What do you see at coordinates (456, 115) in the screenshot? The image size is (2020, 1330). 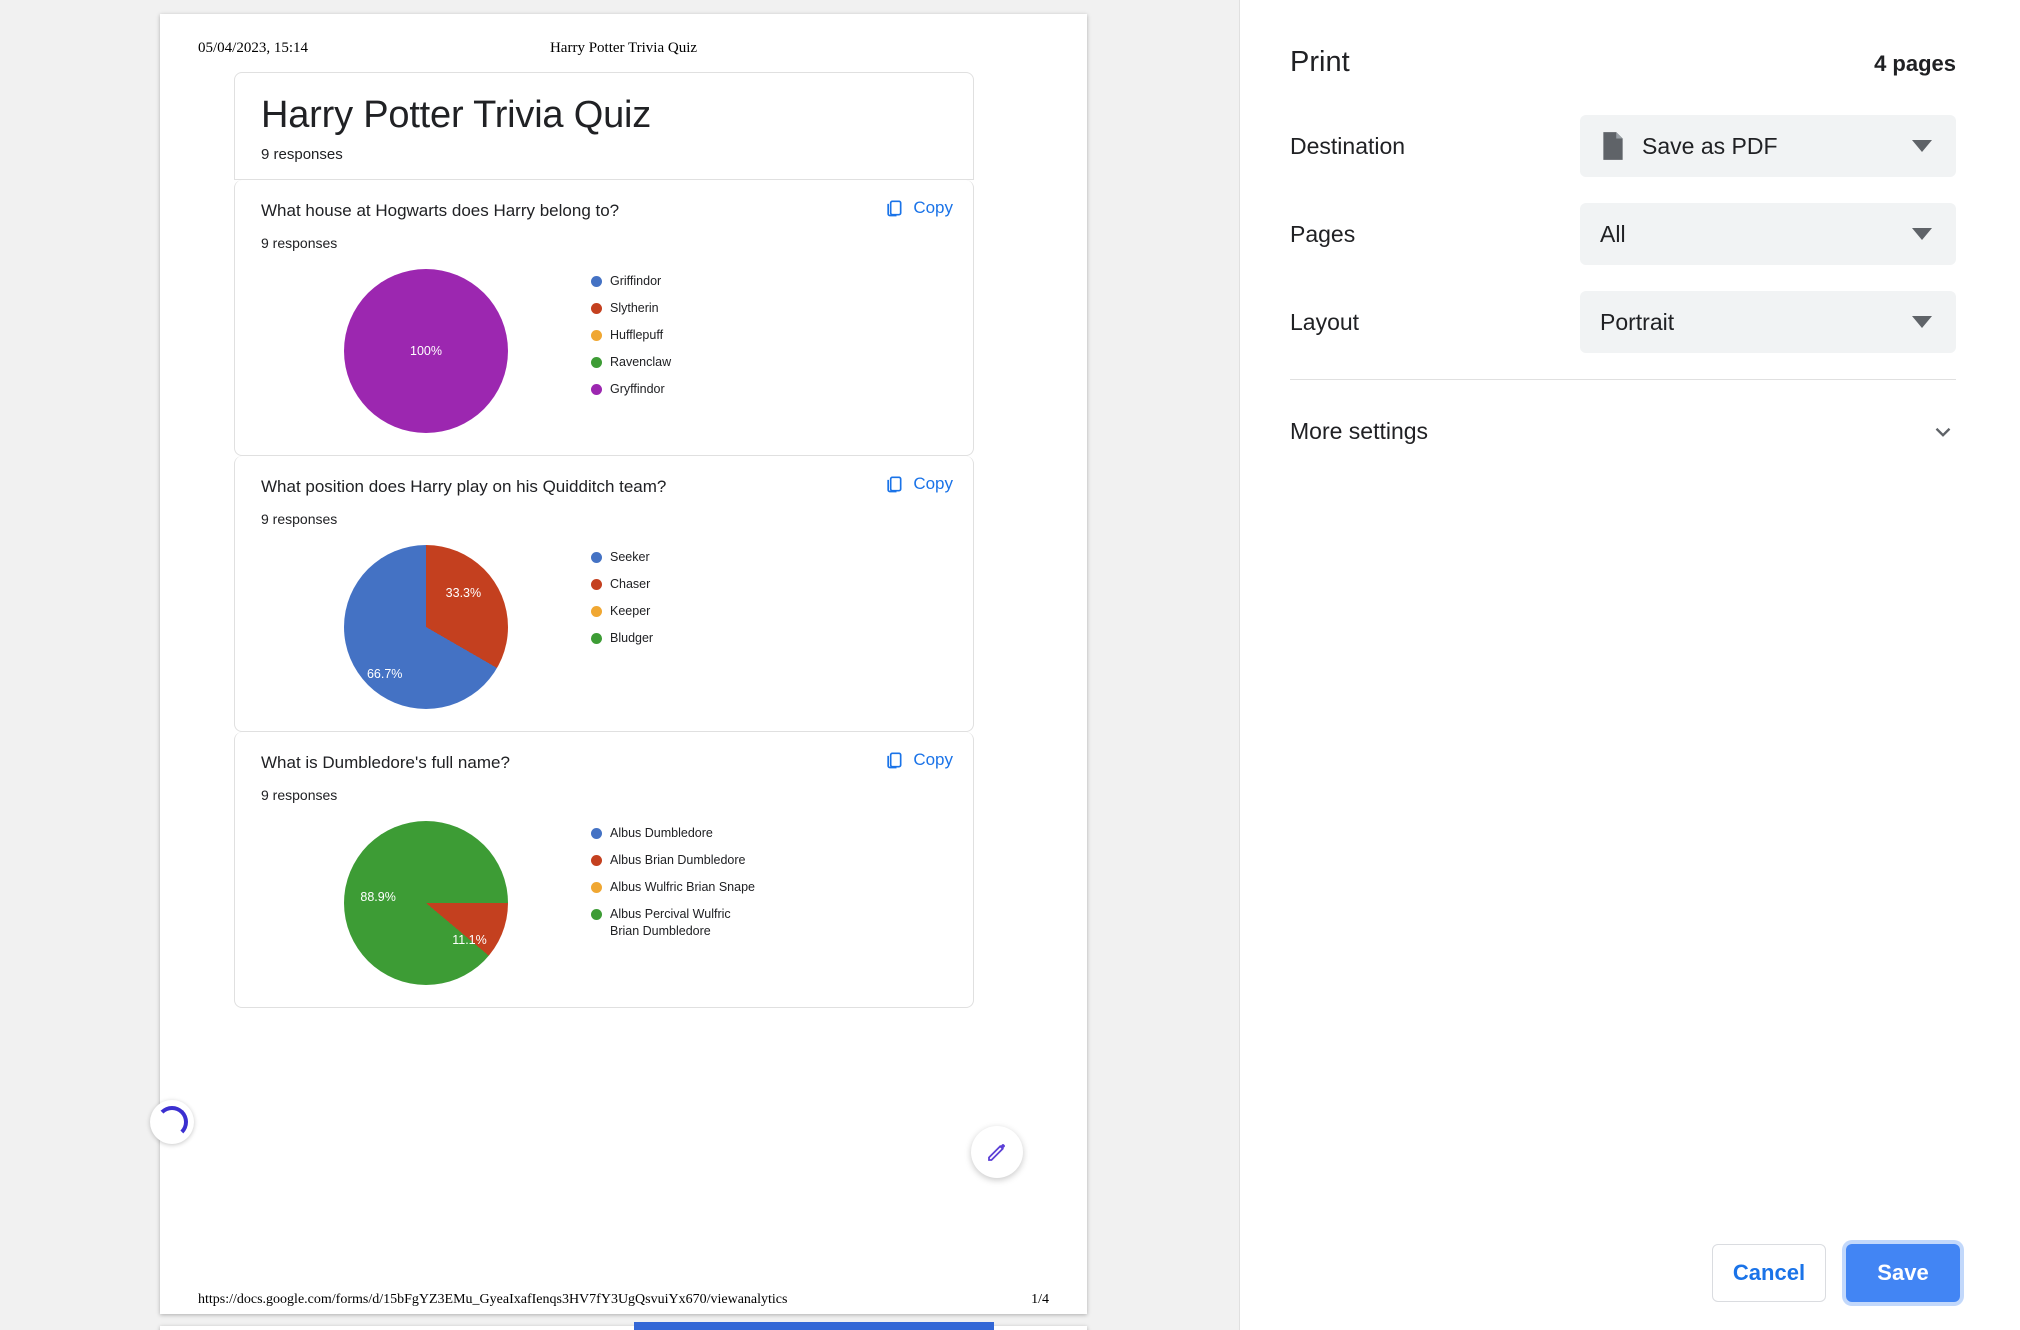 I see `page-title: Harry Potter Trivia Quiz` at bounding box center [456, 115].